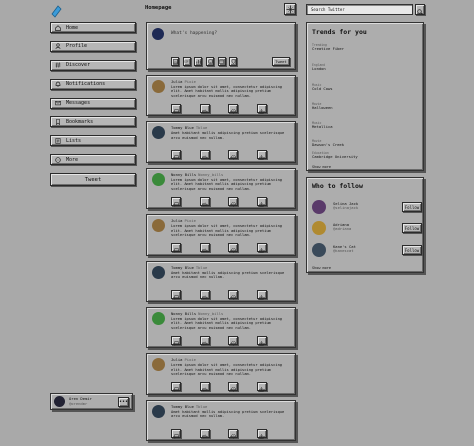 The image size is (474, 446). Describe the element at coordinates (210, 61) in the screenshot. I see `emoji-icon` at that location.